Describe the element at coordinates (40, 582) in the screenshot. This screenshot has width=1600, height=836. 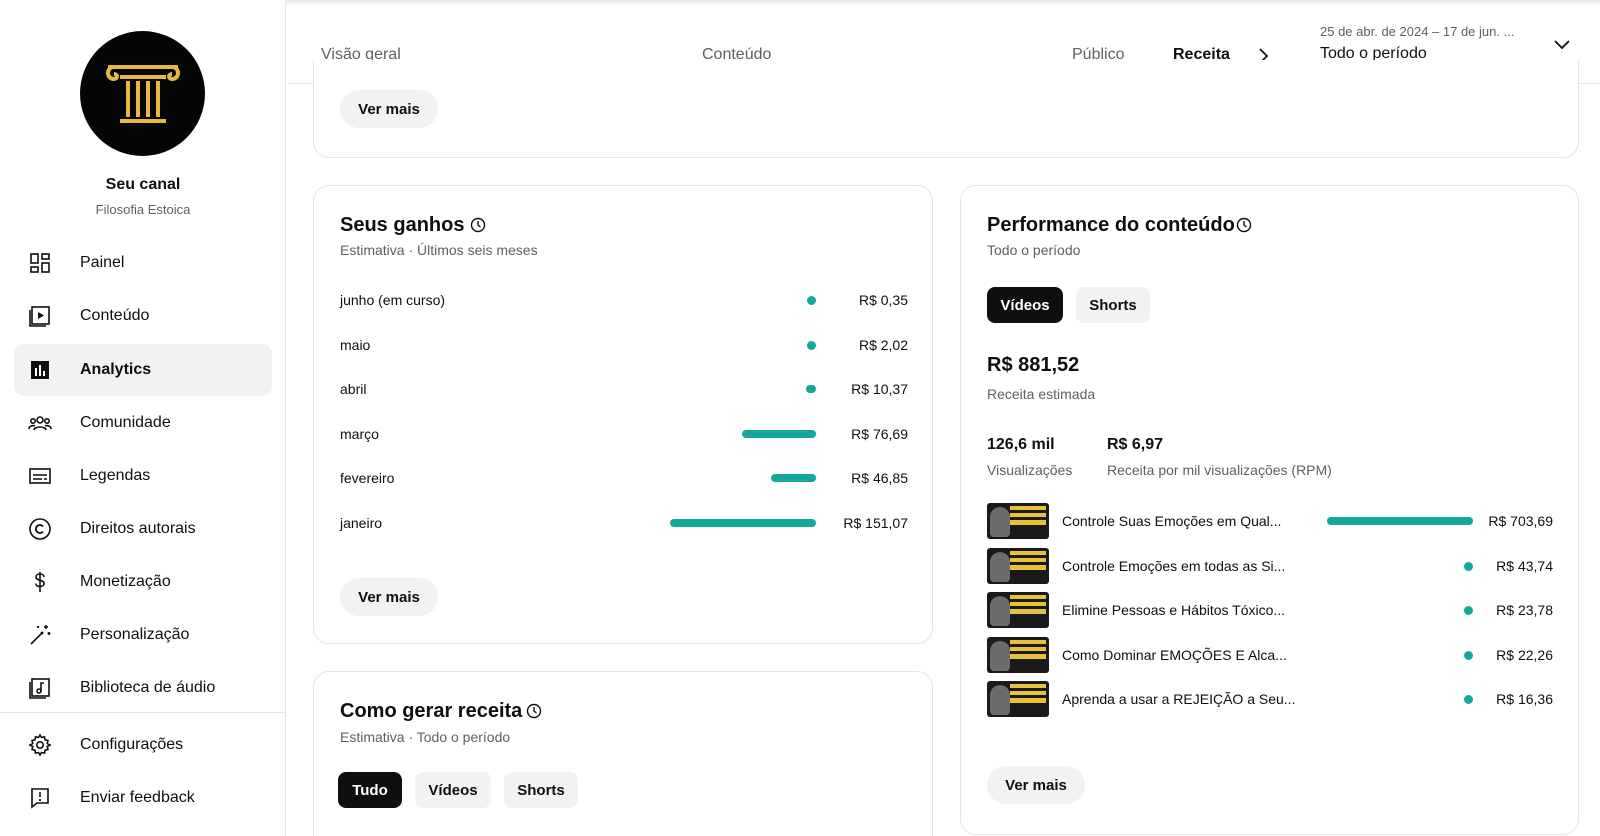
I see `dollar-icon` at that location.